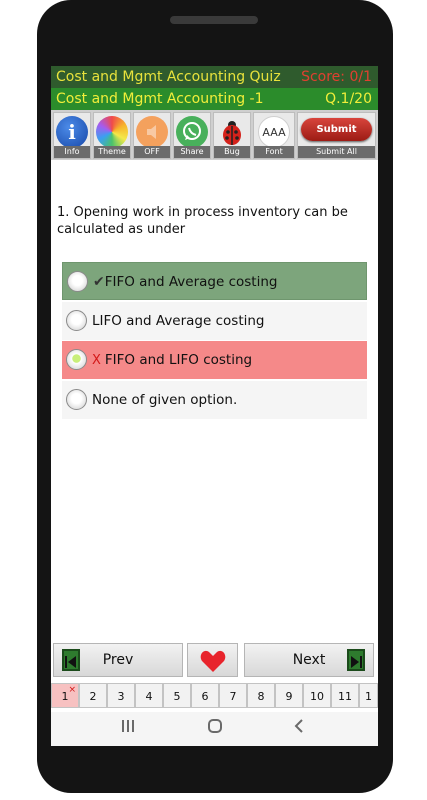  Describe the element at coordinates (160, 99) in the screenshot. I see `quiz-subtitle: Cost and Mgmt Accounting -1` at that location.